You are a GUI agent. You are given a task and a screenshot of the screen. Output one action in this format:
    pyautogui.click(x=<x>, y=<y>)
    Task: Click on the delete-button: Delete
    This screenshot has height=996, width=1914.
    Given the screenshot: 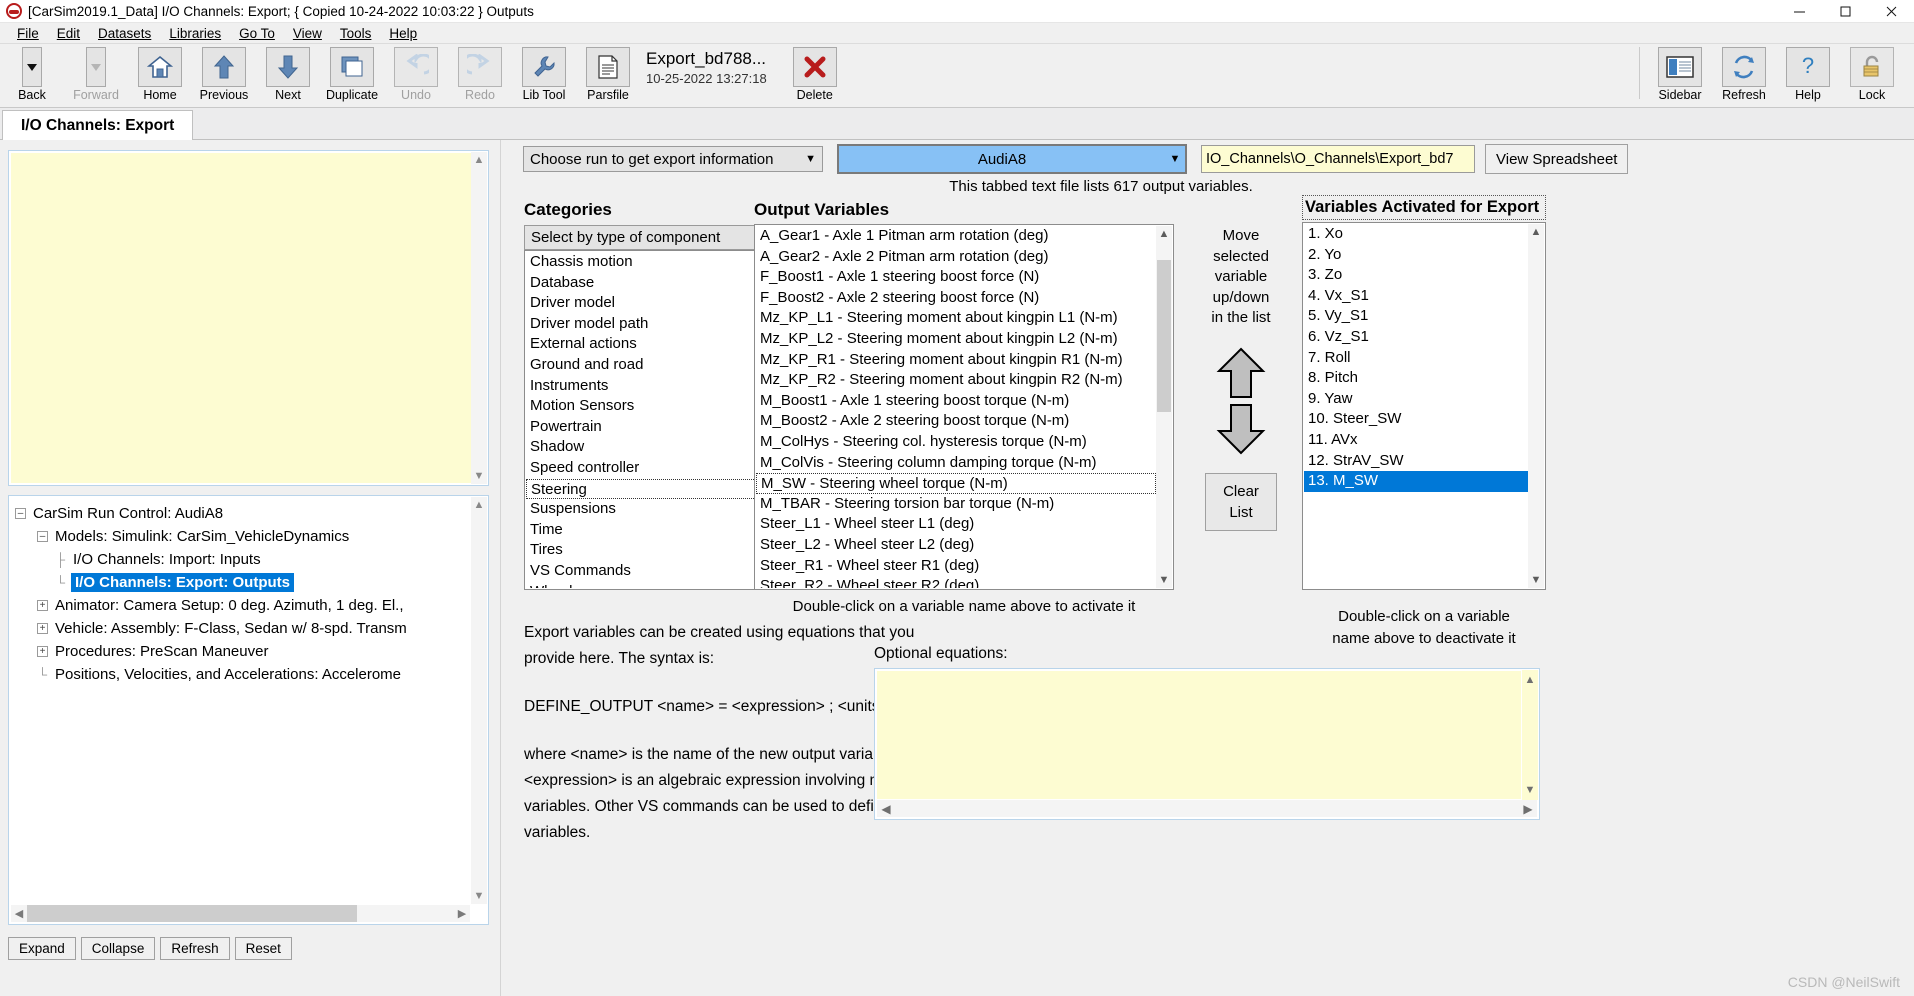 What is the action you would take?
    pyautogui.click(x=815, y=74)
    